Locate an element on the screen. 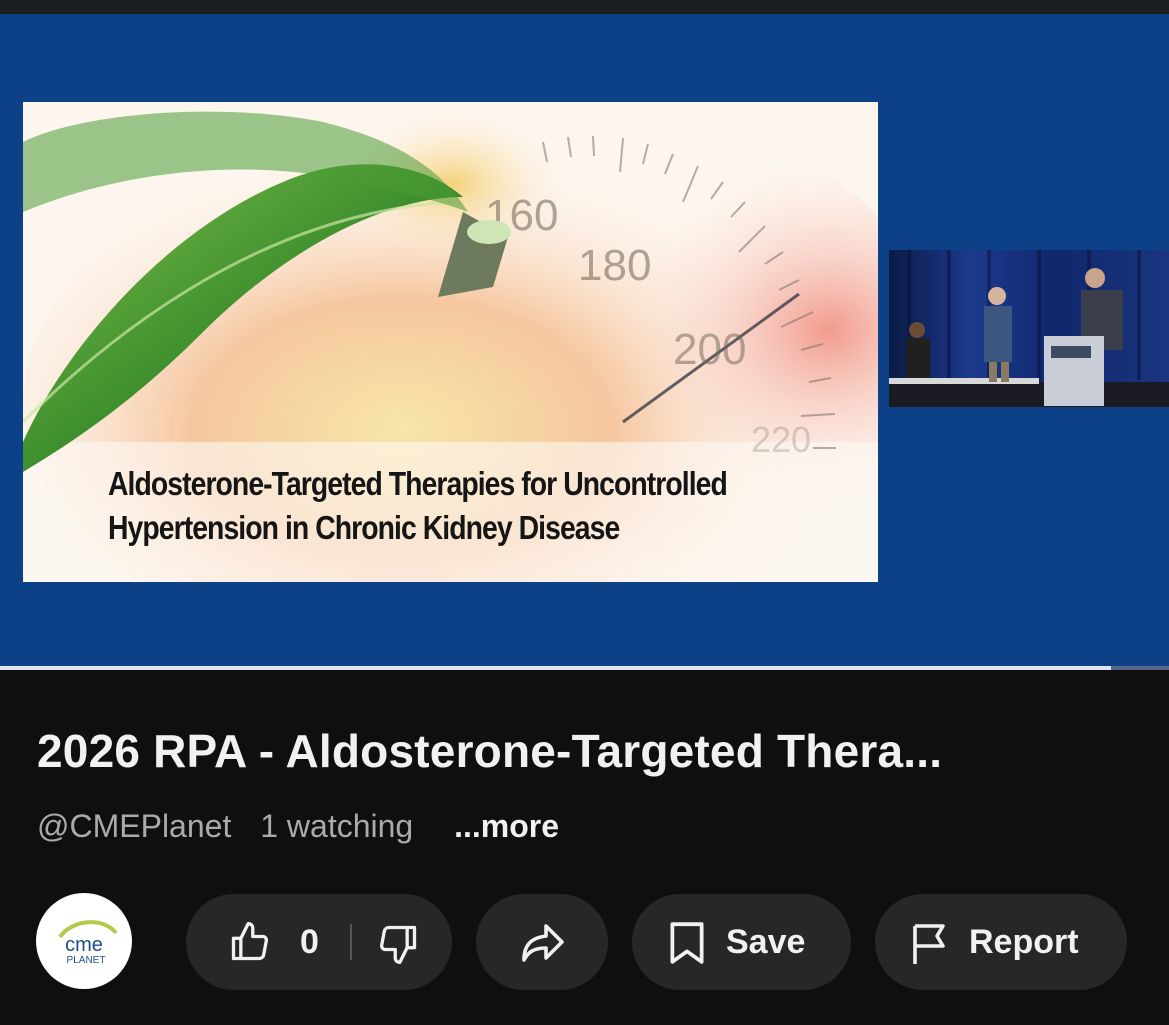 The image size is (1169, 1025). like-count: 0 is located at coordinates (309, 942).